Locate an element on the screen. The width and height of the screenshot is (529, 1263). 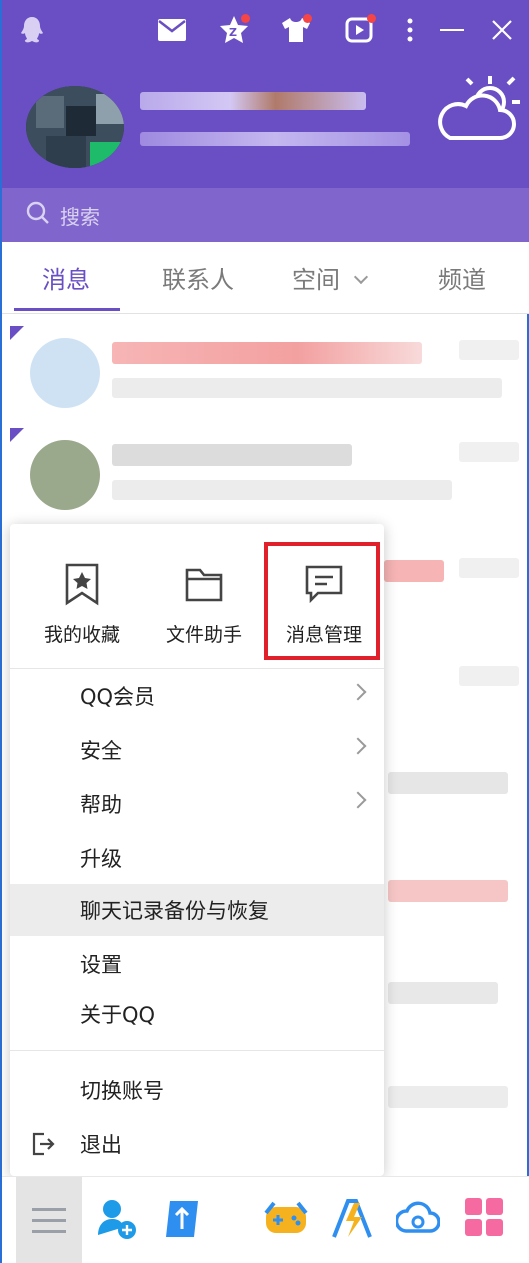
search-input: 搜索 is located at coordinates (265, 215).